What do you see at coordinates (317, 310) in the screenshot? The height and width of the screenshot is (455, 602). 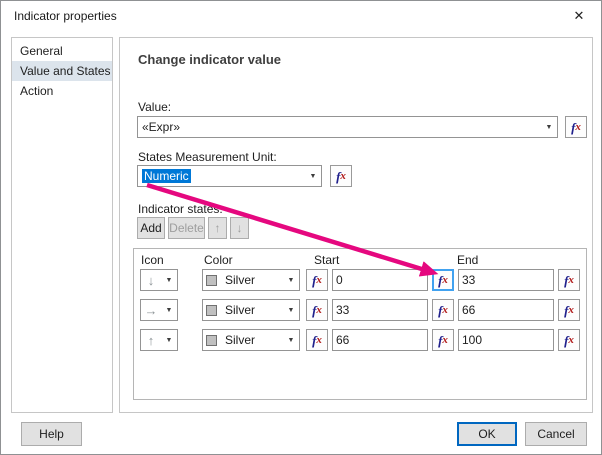 I see `state2-color-fx-button: fx` at bounding box center [317, 310].